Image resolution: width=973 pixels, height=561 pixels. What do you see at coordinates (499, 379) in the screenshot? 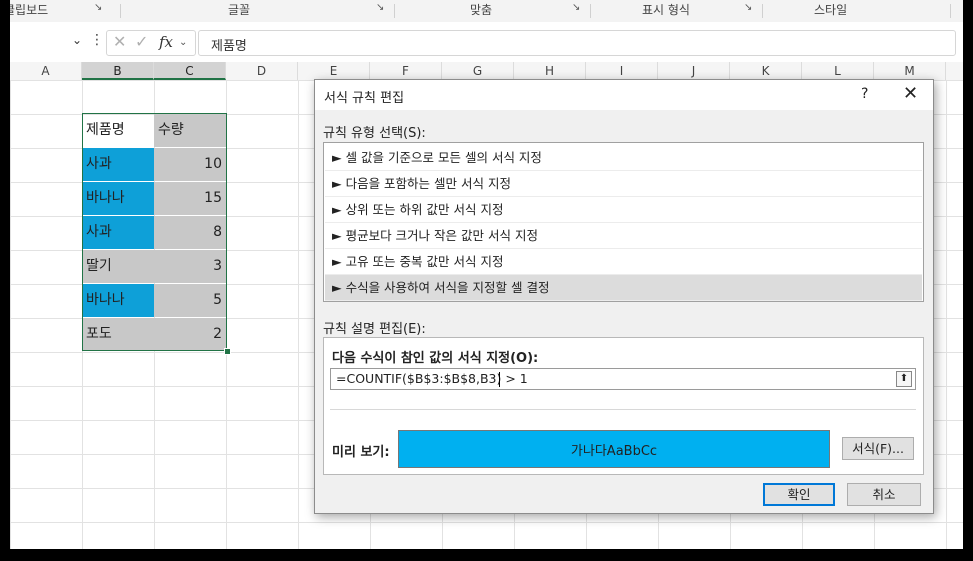
I see `text-caret` at bounding box center [499, 379].